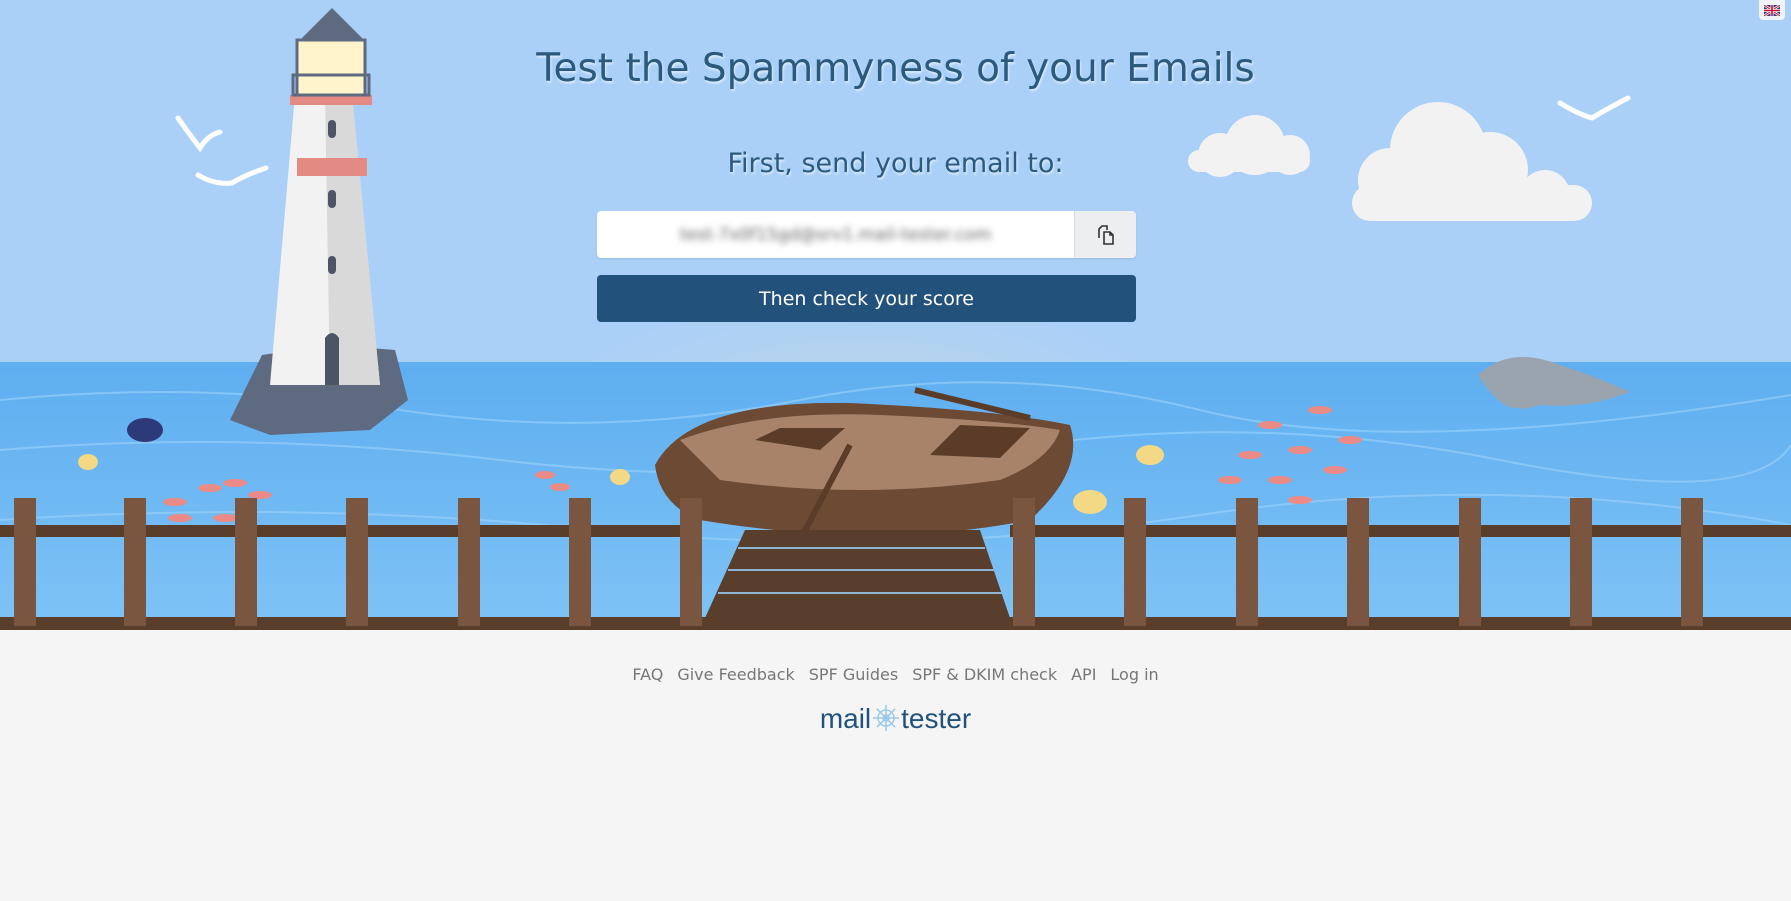  What do you see at coordinates (1134, 674) in the screenshot?
I see `footer-link-login: Log in` at bounding box center [1134, 674].